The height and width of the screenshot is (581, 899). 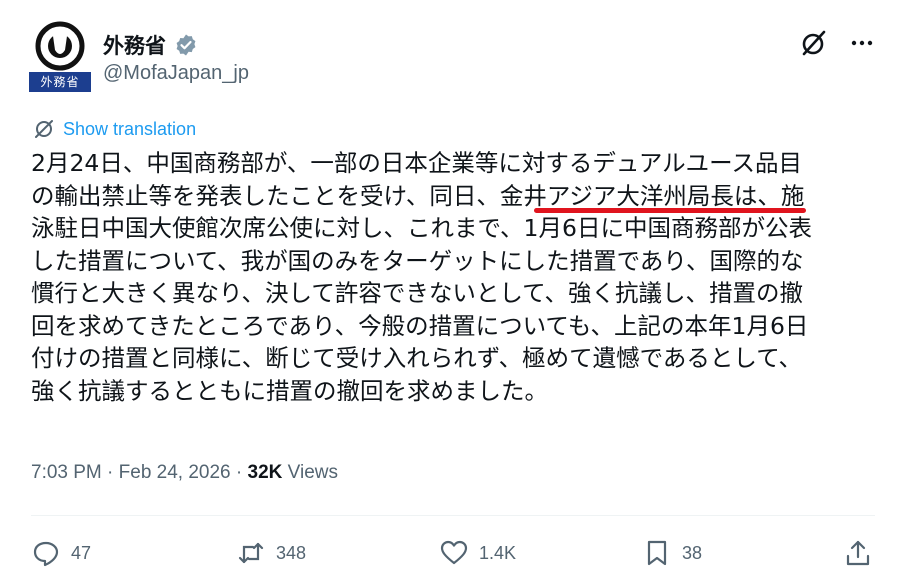 I want to click on reply-count: 47, so click(x=81, y=552).